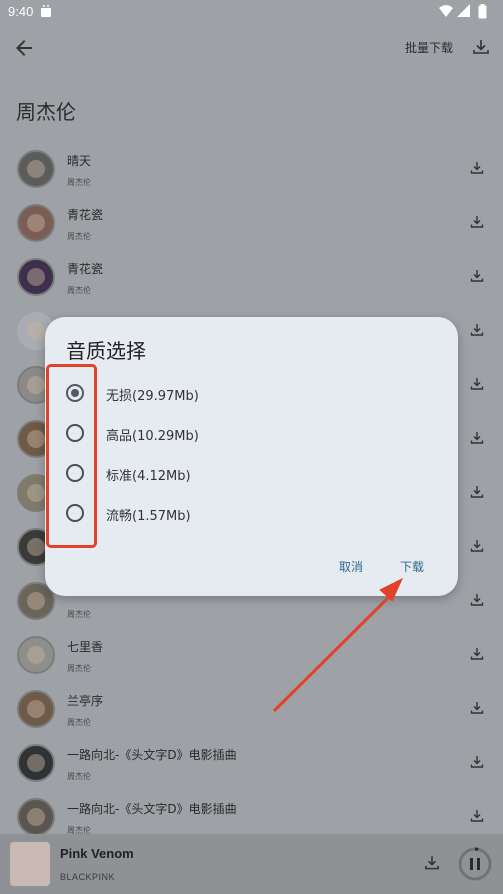 This screenshot has height=894, width=503. What do you see at coordinates (412, 566) in the screenshot?
I see `download-button: 下载` at bounding box center [412, 566].